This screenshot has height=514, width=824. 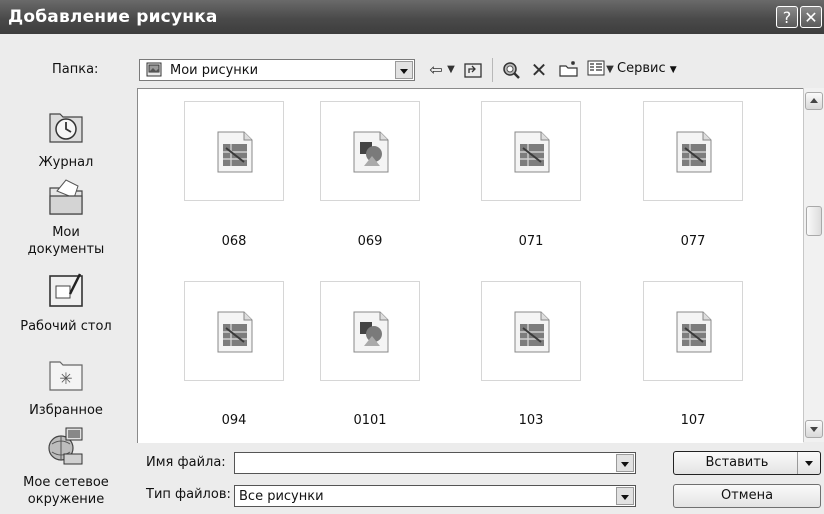 I want to click on close-button: ✕, so click(x=811, y=17).